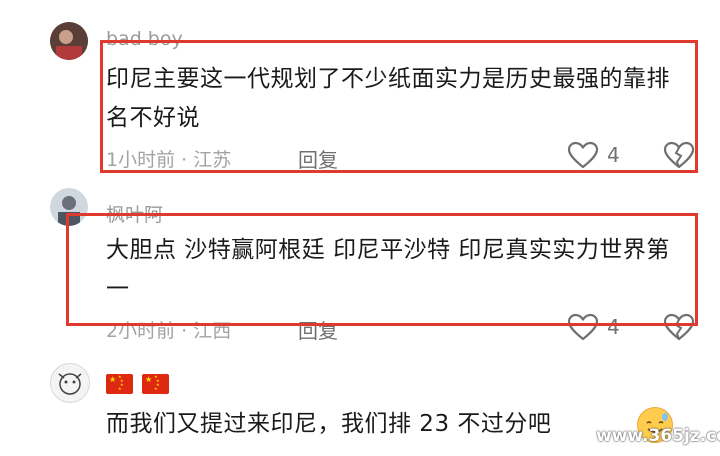 Image resolution: width=720 pixels, height=456 pixels. I want to click on watermark-text: www.365jz.com, so click(658, 436).